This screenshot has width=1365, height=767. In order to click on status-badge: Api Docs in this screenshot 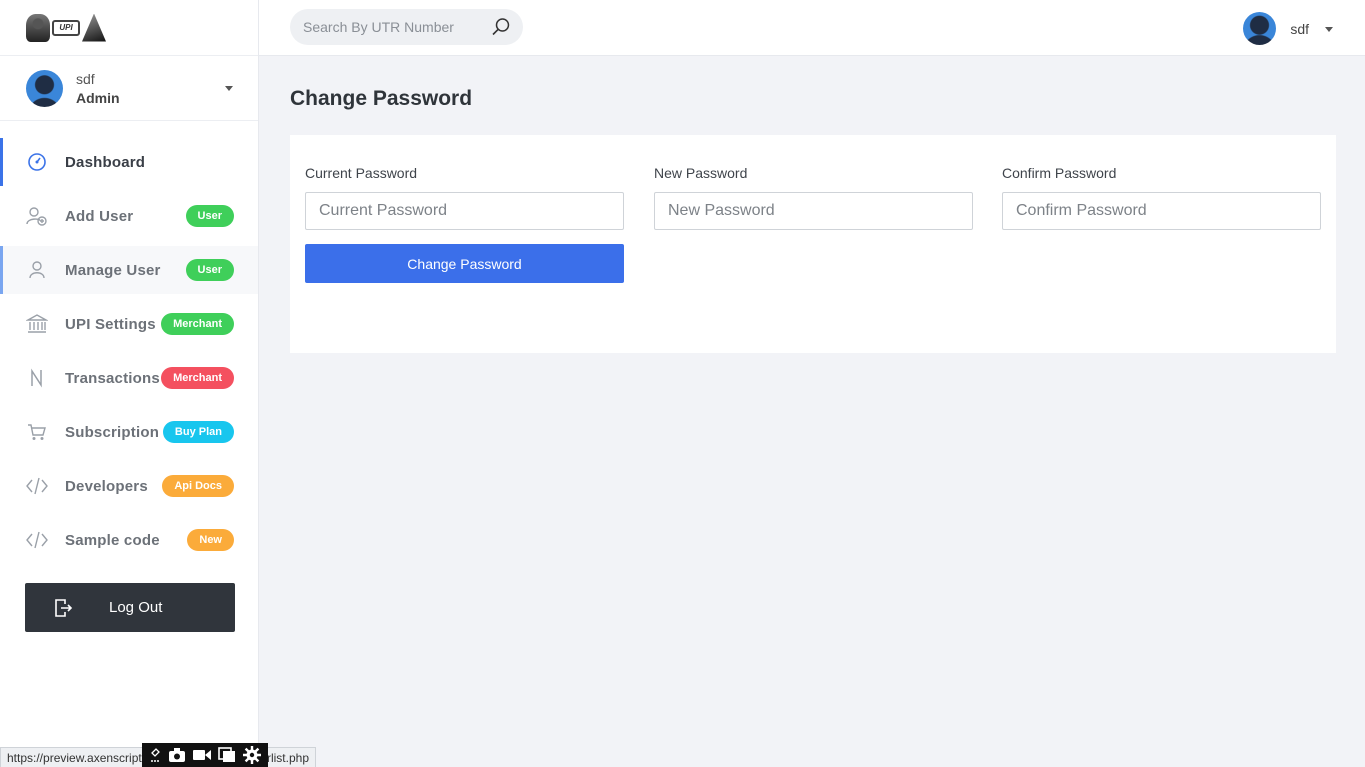, I will do `click(198, 486)`.